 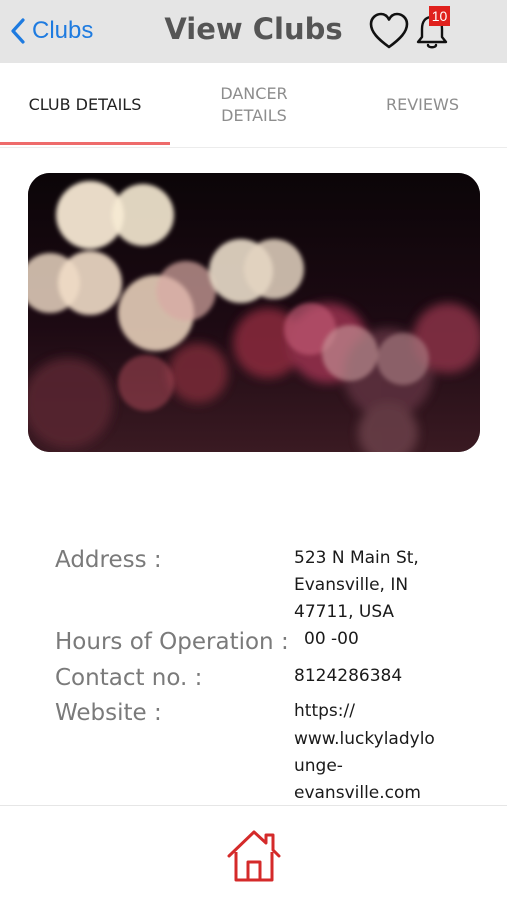 What do you see at coordinates (108, 713) in the screenshot?
I see `website-label: Website :` at bounding box center [108, 713].